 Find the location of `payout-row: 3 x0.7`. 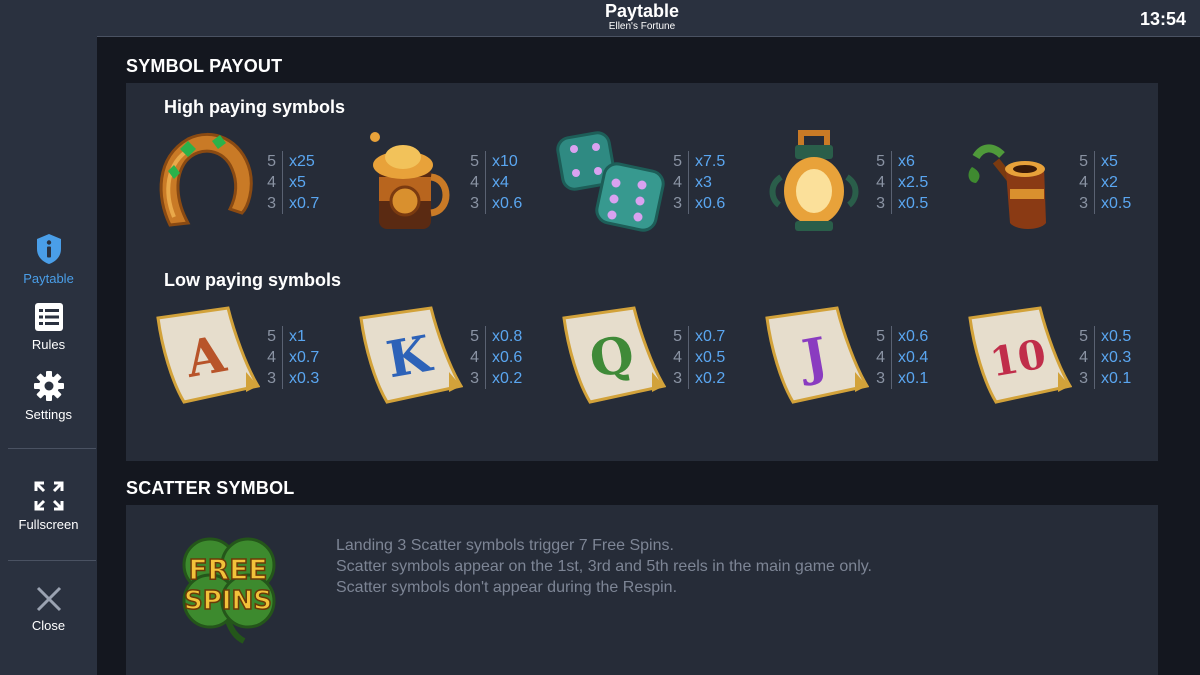

payout-row: 3 x0.7 is located at coordinates (291, 203).